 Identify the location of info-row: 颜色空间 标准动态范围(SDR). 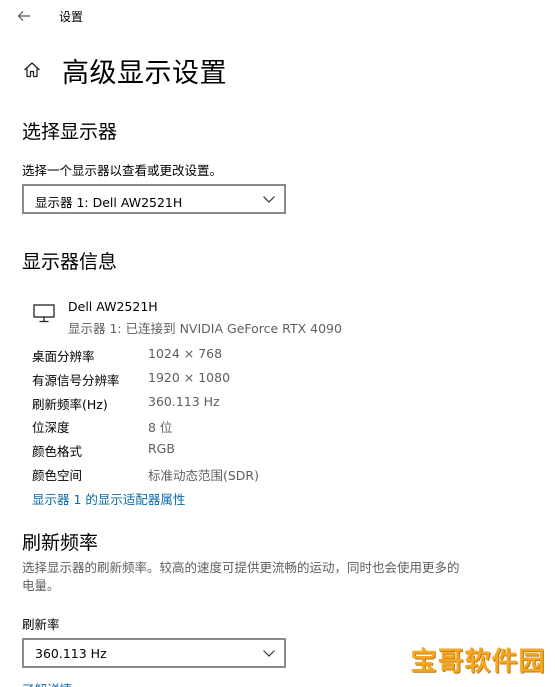
(192, 477).